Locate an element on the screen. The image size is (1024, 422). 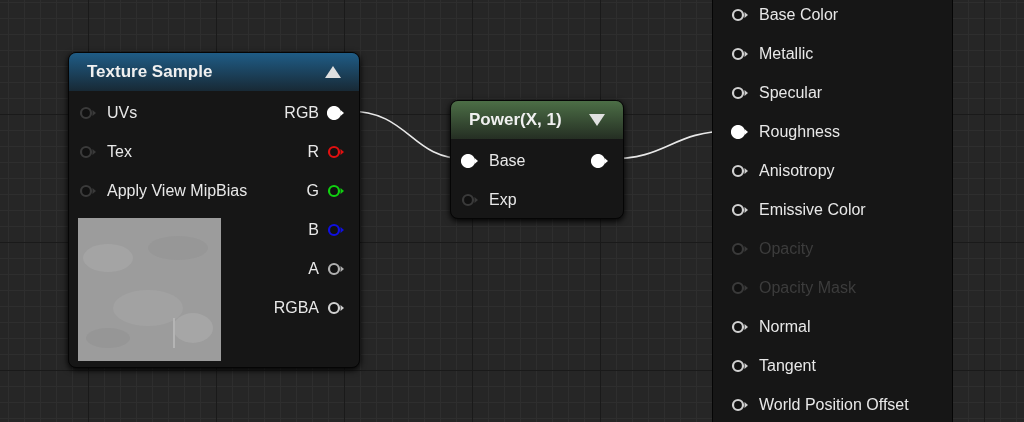
pin-label: Exp is located at coordinates (503, 199).